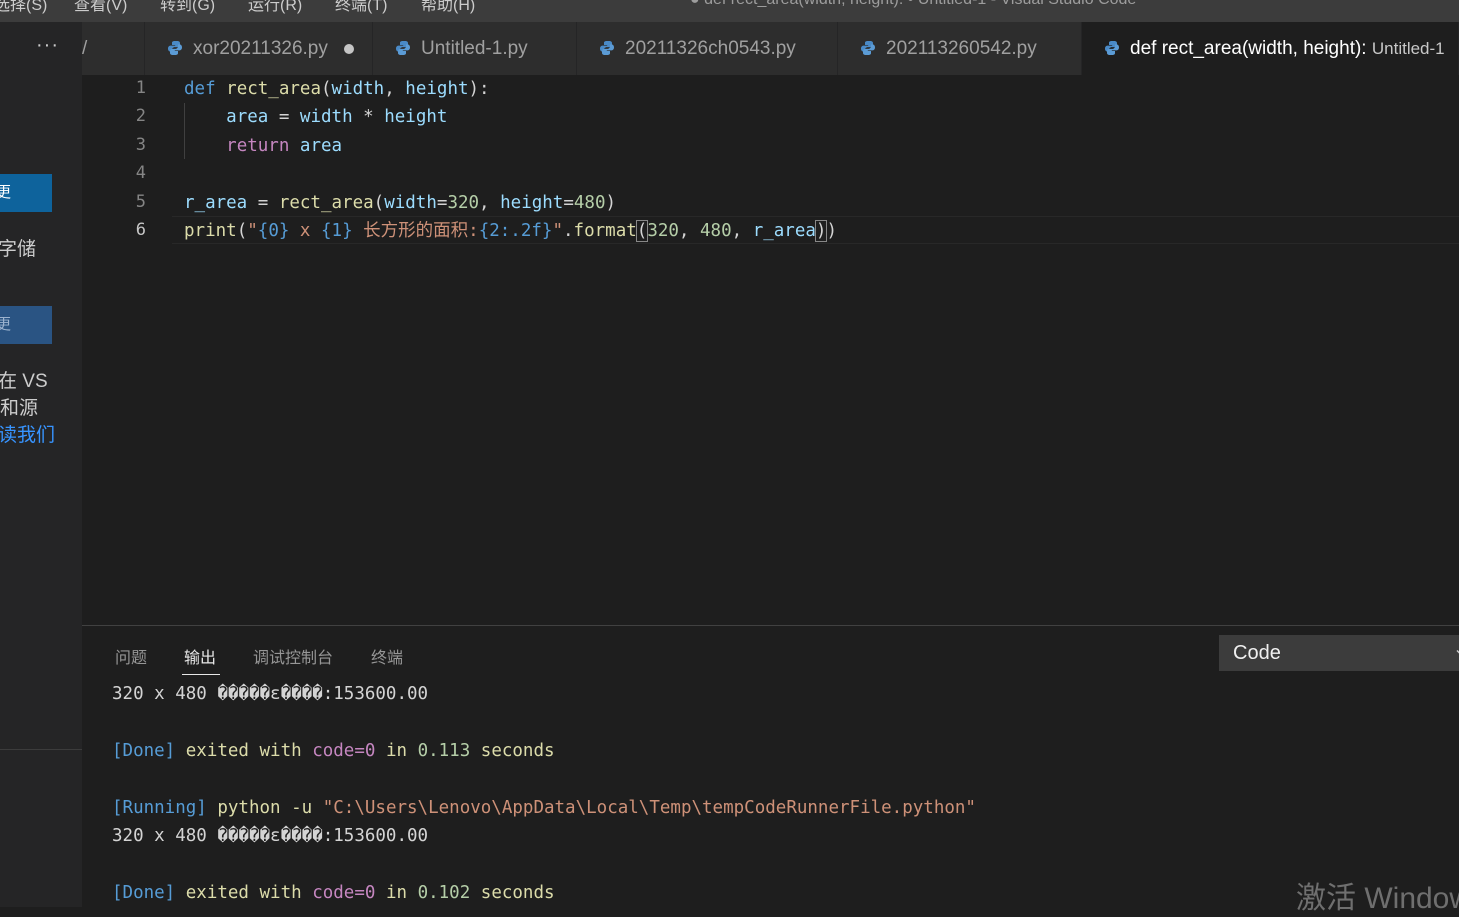 The image size is (1459, 917). Describe the element at coordinates (273, 231) in the screenshot. I see `token: {0}` at that location.